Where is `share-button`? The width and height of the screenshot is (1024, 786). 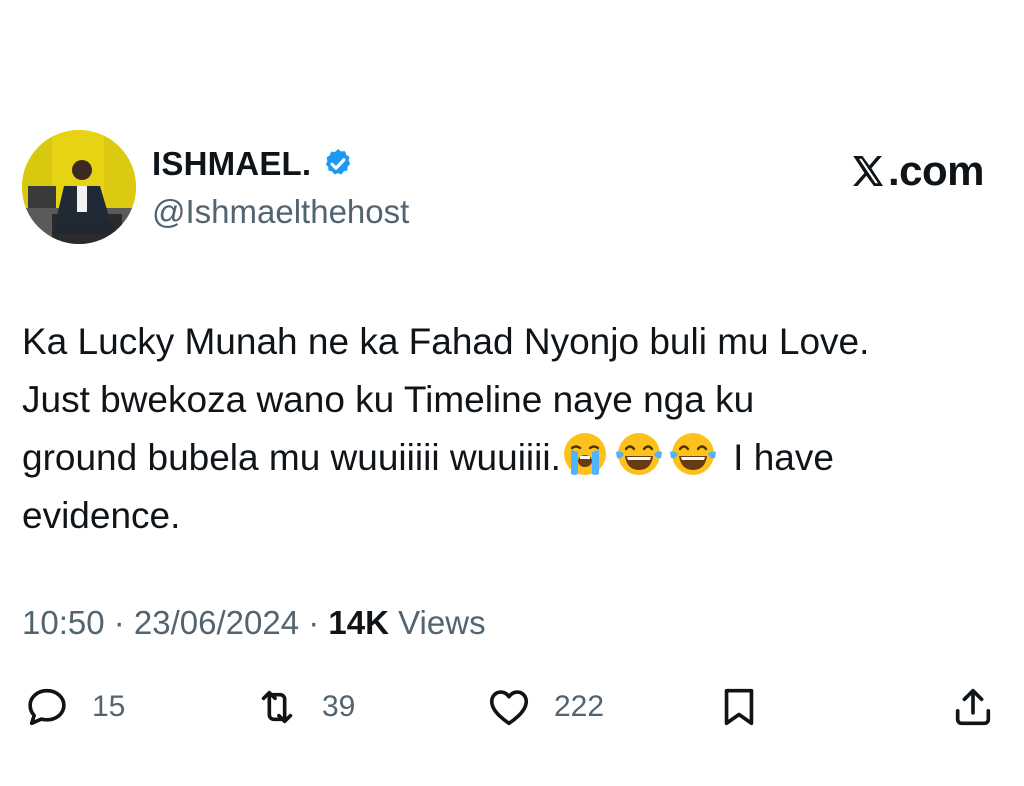 share-button is located at coordinates (973, 707).